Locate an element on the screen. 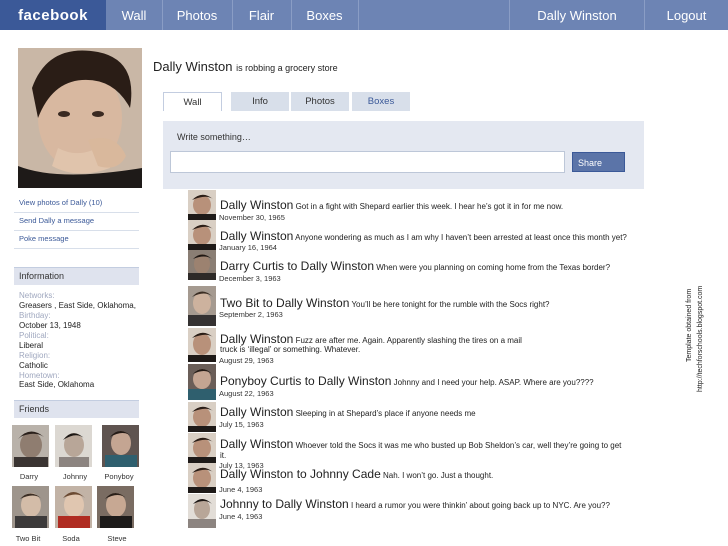 This screenshot has height=546, width=728. friend-name-ponyboy: Ponyboy is located at coordinates (119, 476).